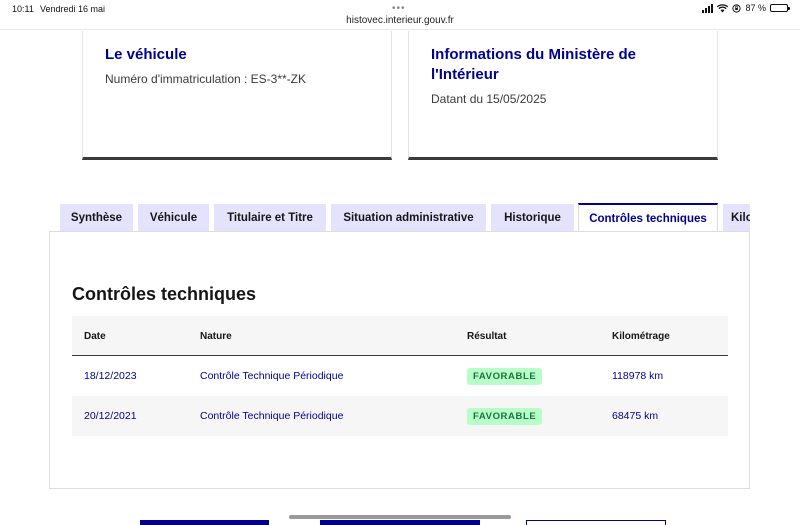 Image resolution: width=800 pixels, height=525 pixels. Describe the element at coordinates (736, 218) in the screenshot. I see `tab-kilometrage: Kilo` at that location.